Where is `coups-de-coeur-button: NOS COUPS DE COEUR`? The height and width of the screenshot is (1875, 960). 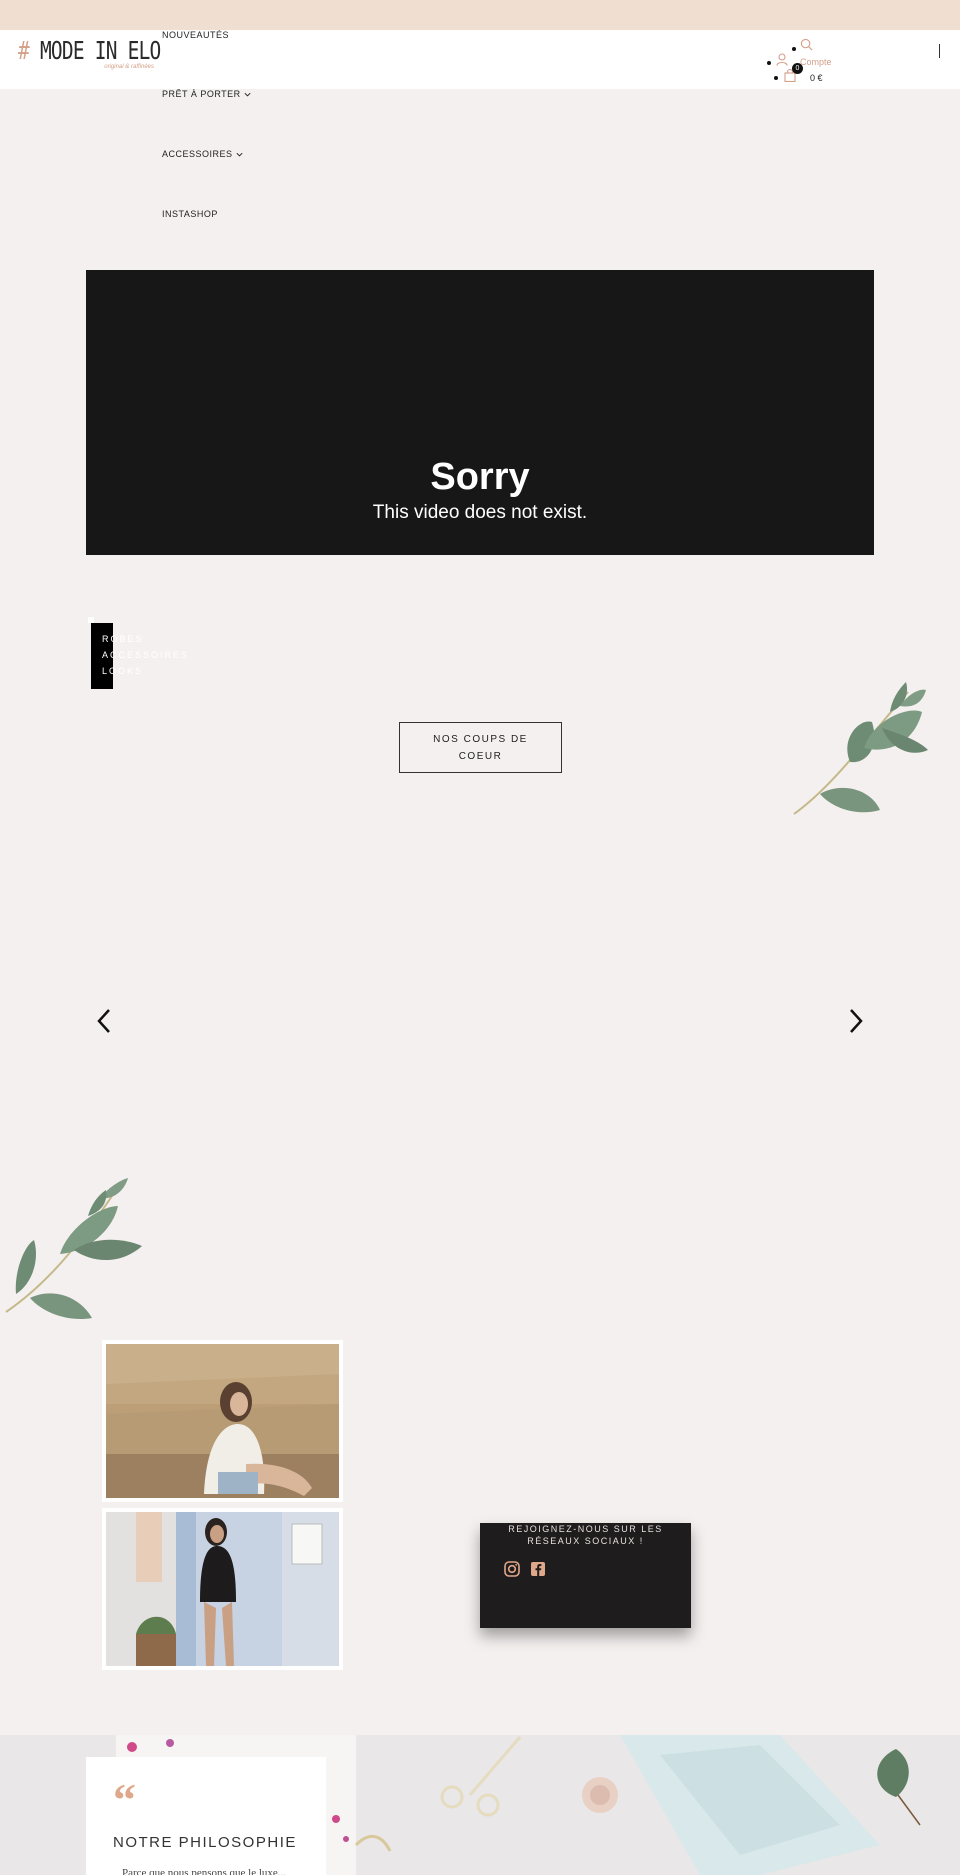
coups-de-coeur-button: NOS COUPS DE COEUR is located at coordinates (480, 747).